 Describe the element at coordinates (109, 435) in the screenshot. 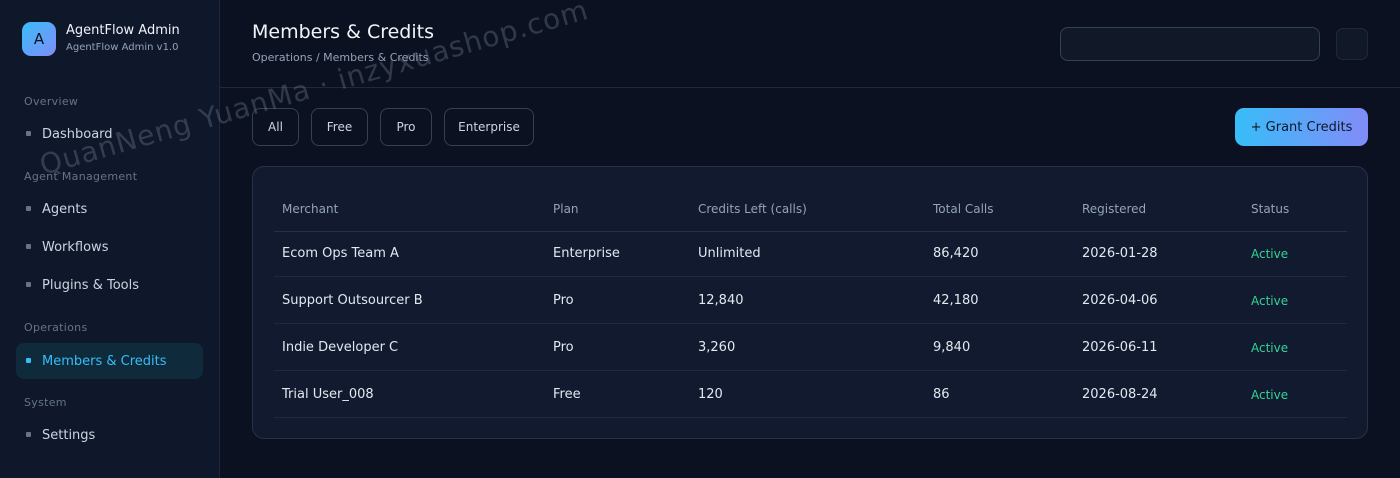

I see `sidebar-item-settings: Settings` at that location.